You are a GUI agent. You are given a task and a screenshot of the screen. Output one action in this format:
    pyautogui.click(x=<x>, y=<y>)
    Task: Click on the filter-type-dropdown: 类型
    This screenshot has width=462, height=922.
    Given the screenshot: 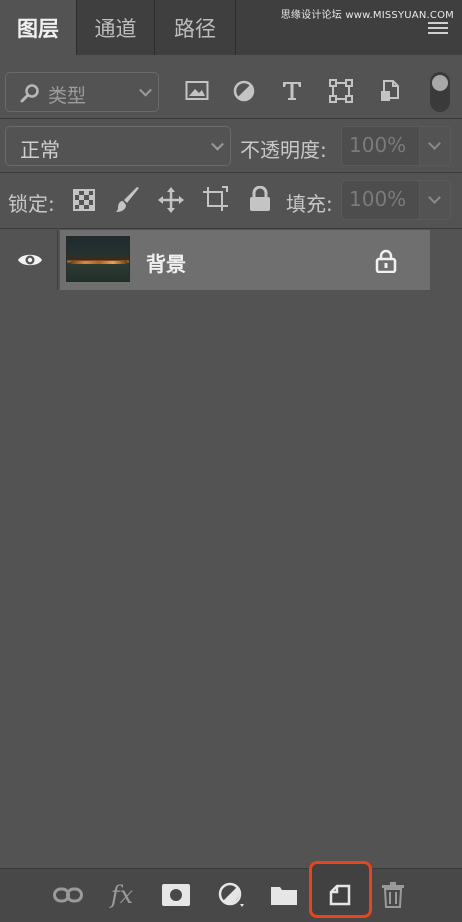 What is the action you would take?
    pyautogui.click(x=82, y=92)
    